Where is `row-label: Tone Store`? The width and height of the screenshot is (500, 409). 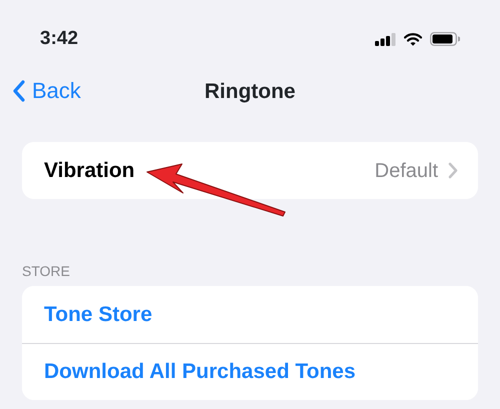
row-label: Tone Store is located at coordinates (98, 315).